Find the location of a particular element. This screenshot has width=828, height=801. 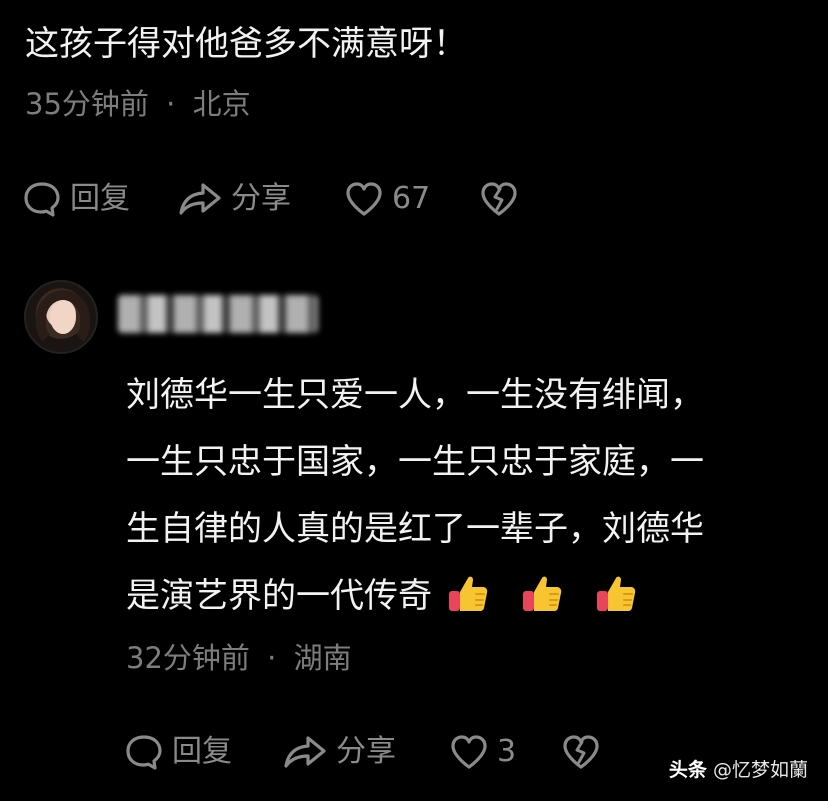

comment-2-line-1: 刘德华一生只爱一人，一生没有绯闻， is located at coordinates (415, 395).